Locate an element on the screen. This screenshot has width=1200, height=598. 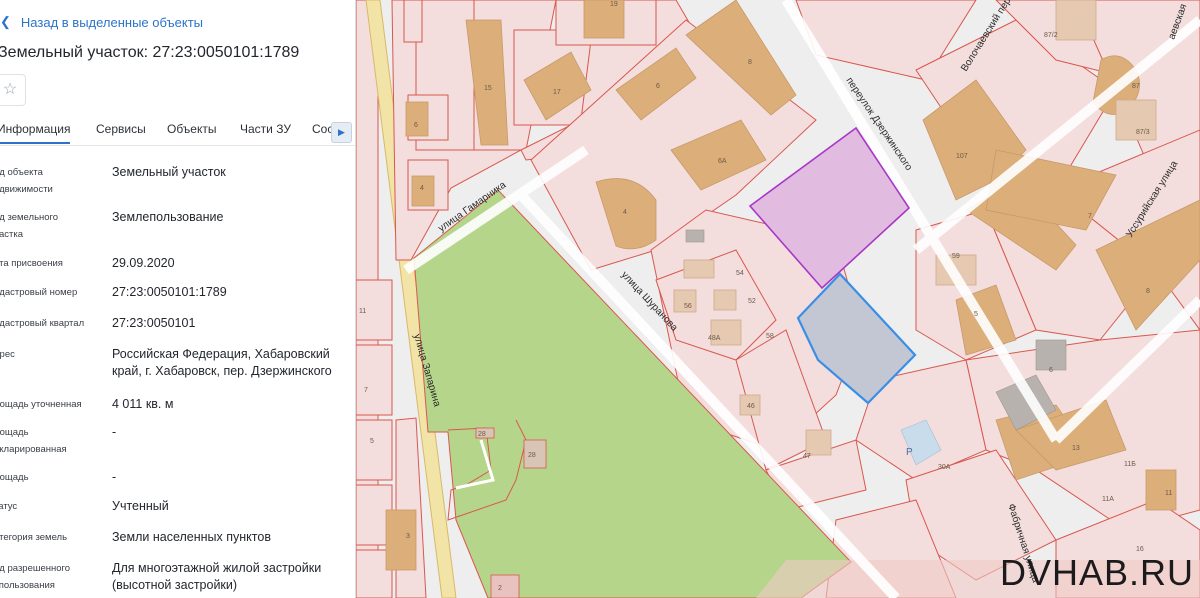
page-title: Земельный участок: 27:23:0050101:1789 is located at coordinates (150, 52).